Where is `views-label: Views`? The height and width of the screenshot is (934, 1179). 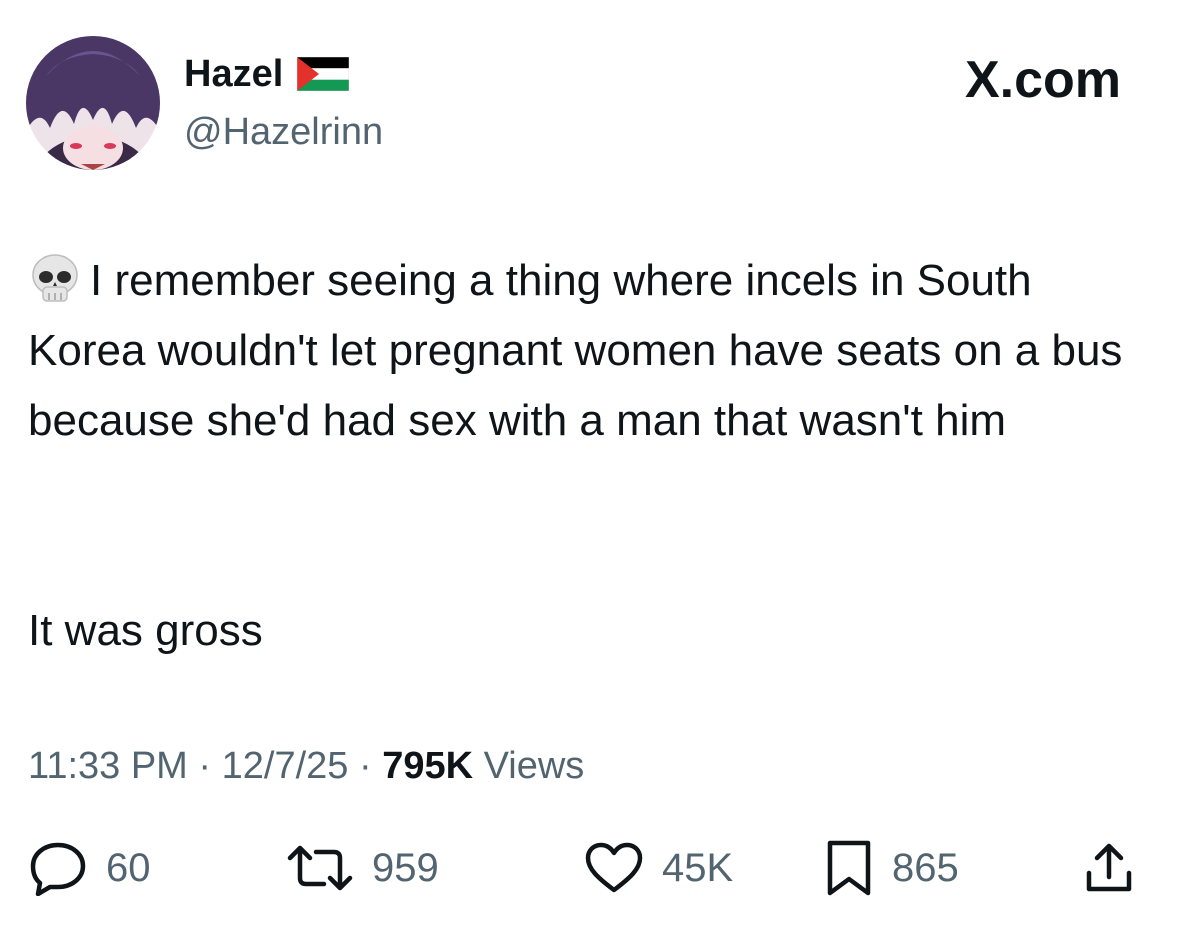 views-label: Views is located at coordinates (534, 766).